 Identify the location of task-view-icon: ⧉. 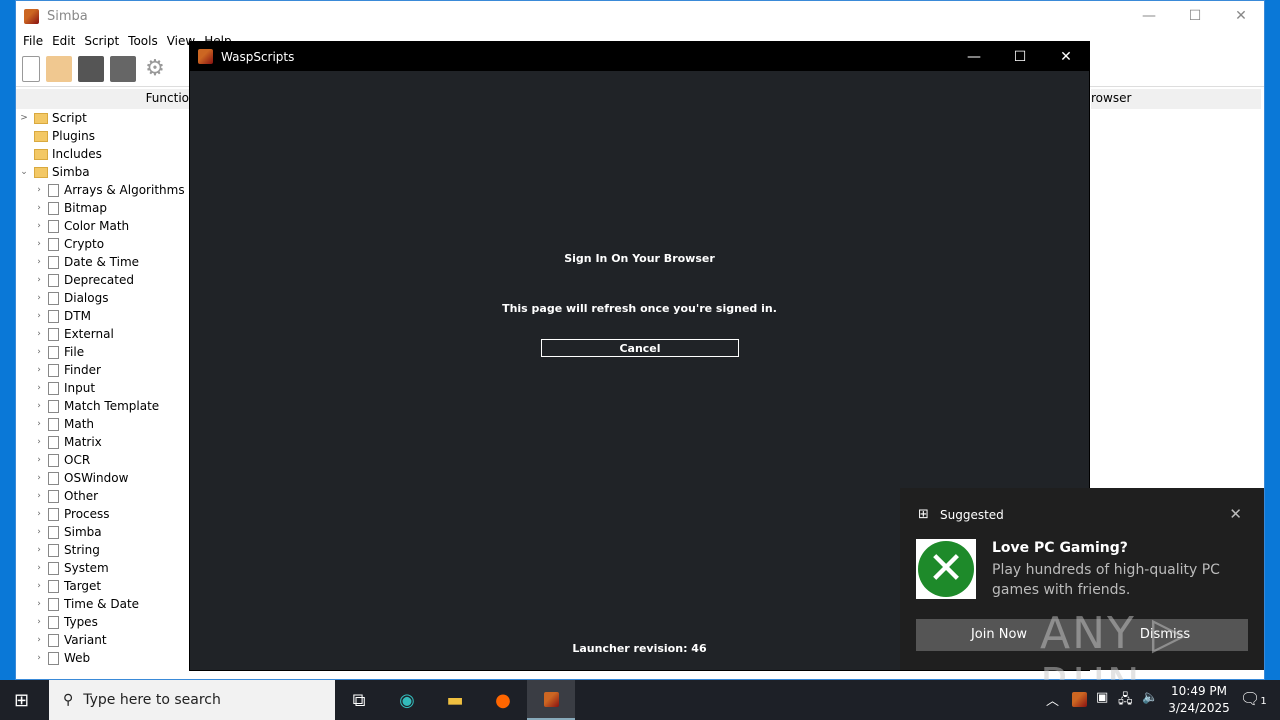
(359, 700).